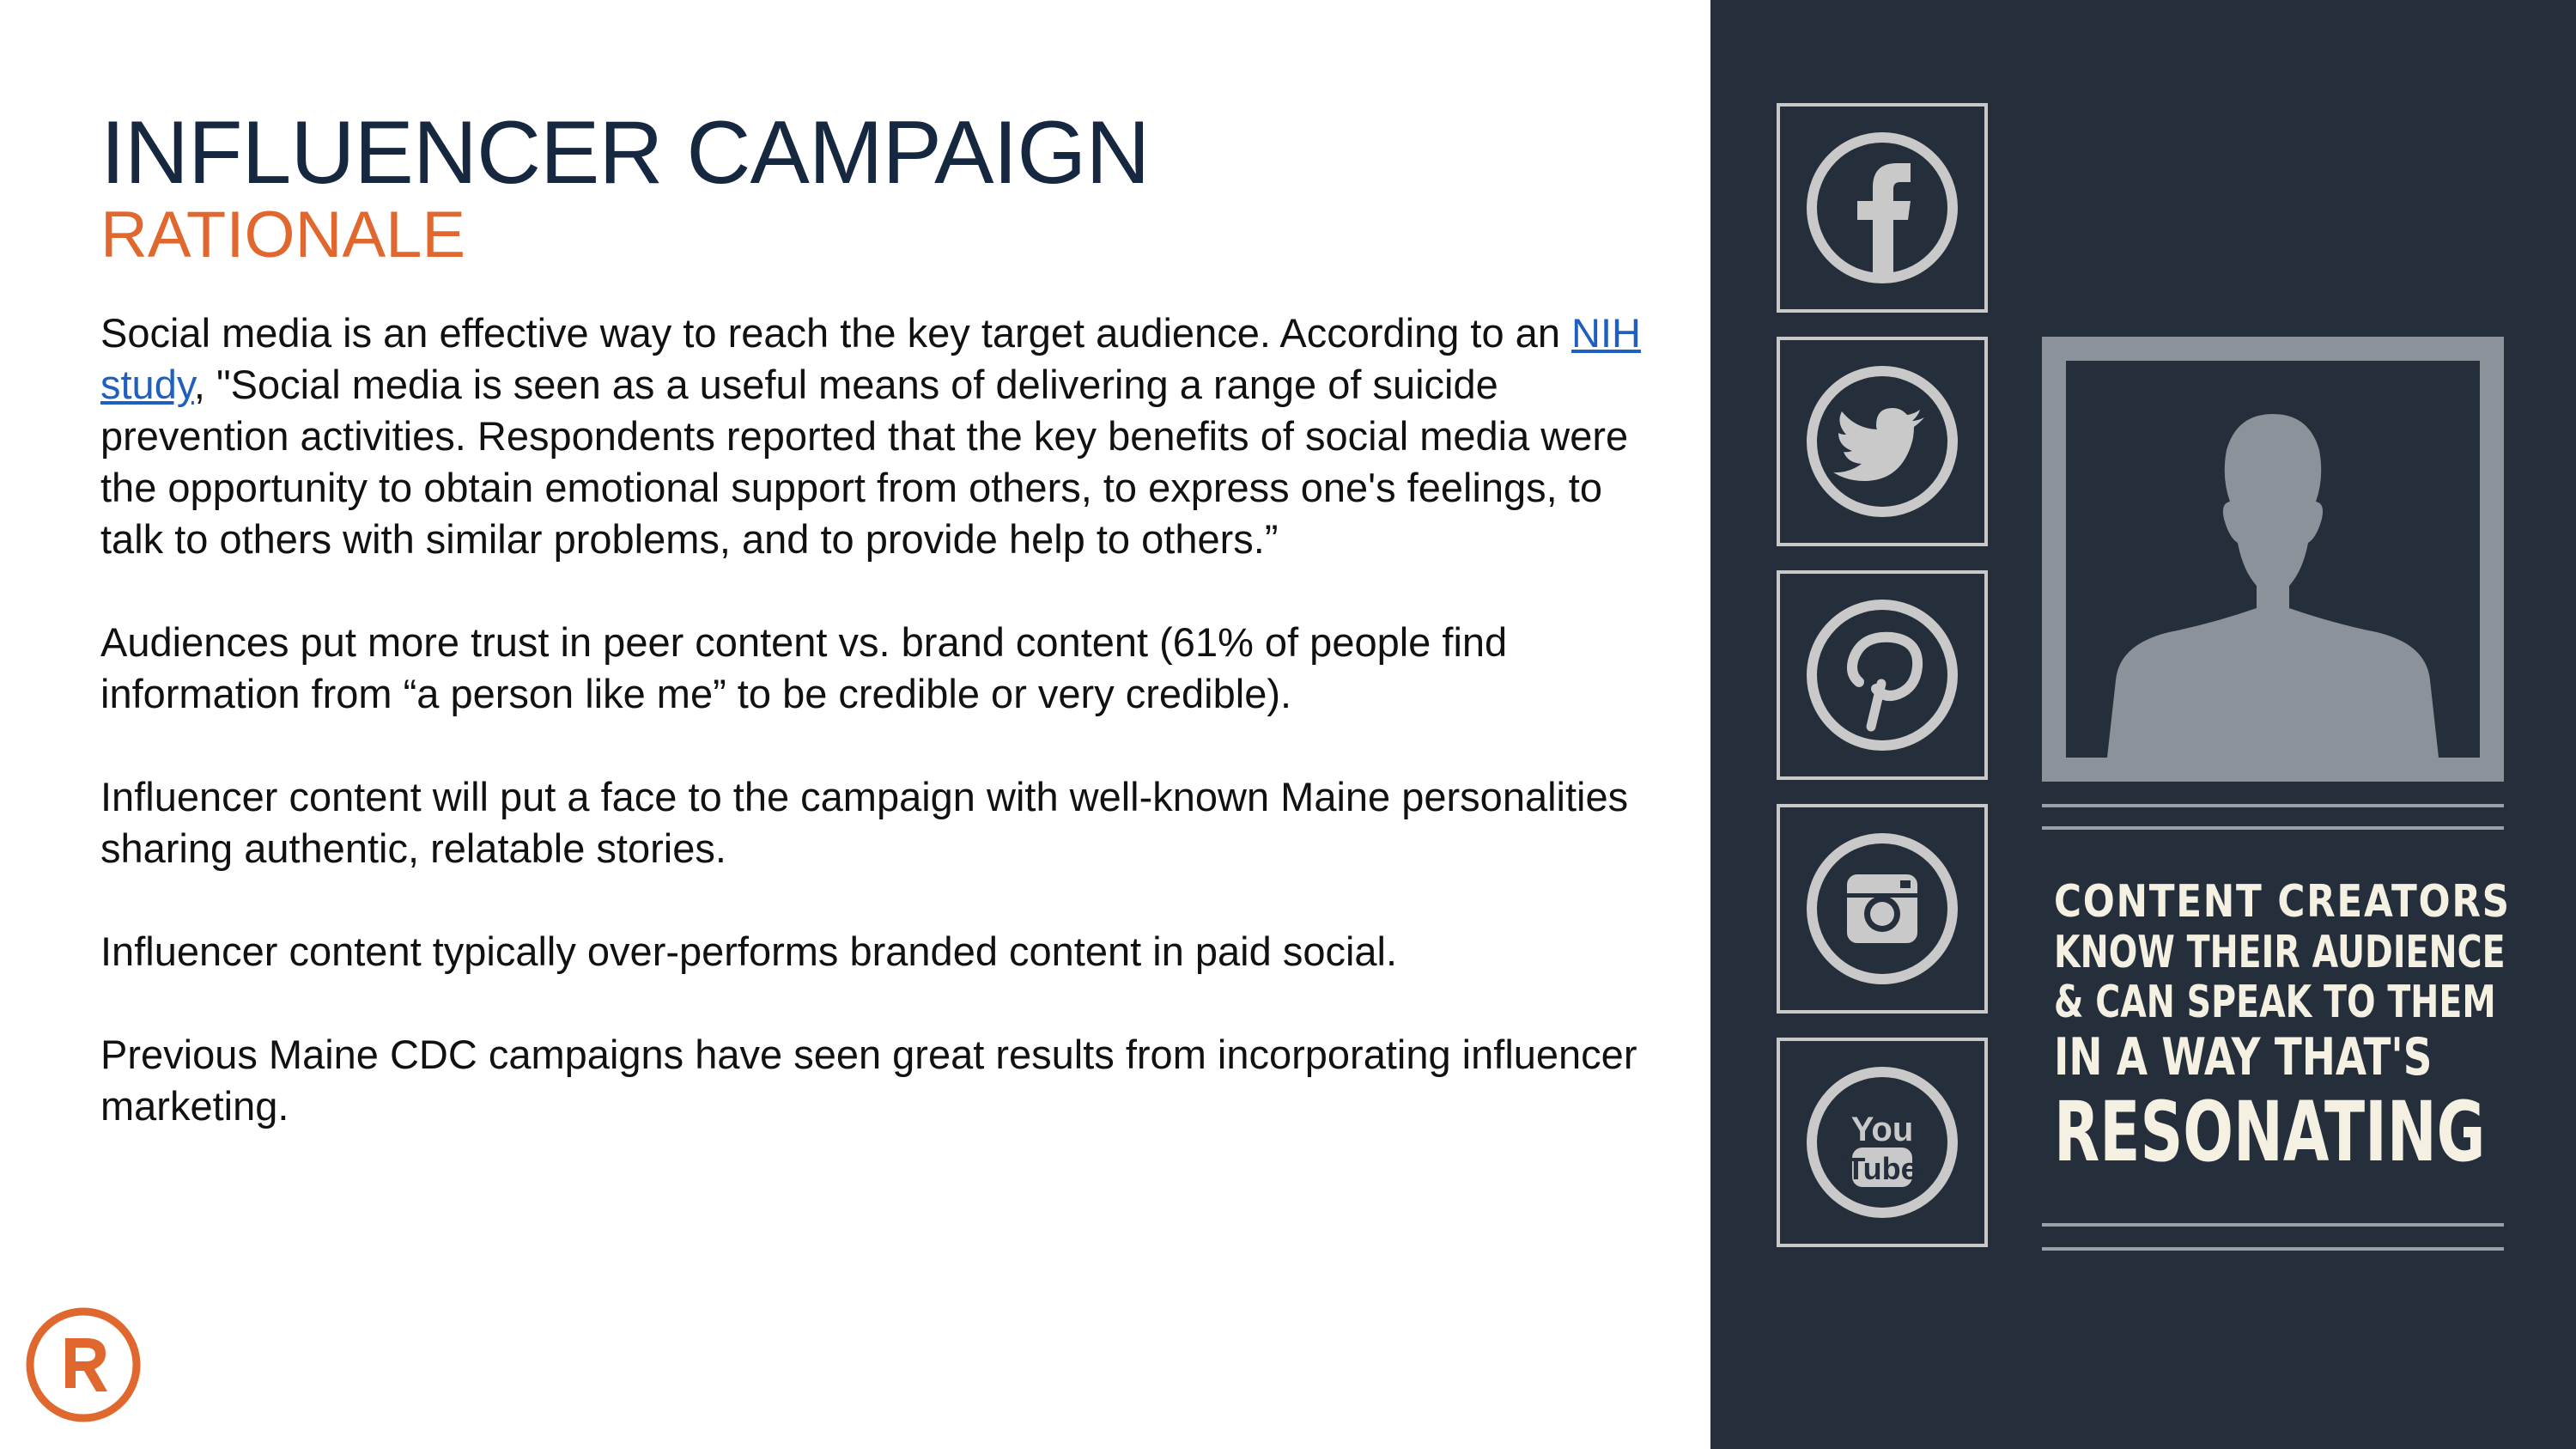  I want to click on pinterest-box, so click(1882, 675).